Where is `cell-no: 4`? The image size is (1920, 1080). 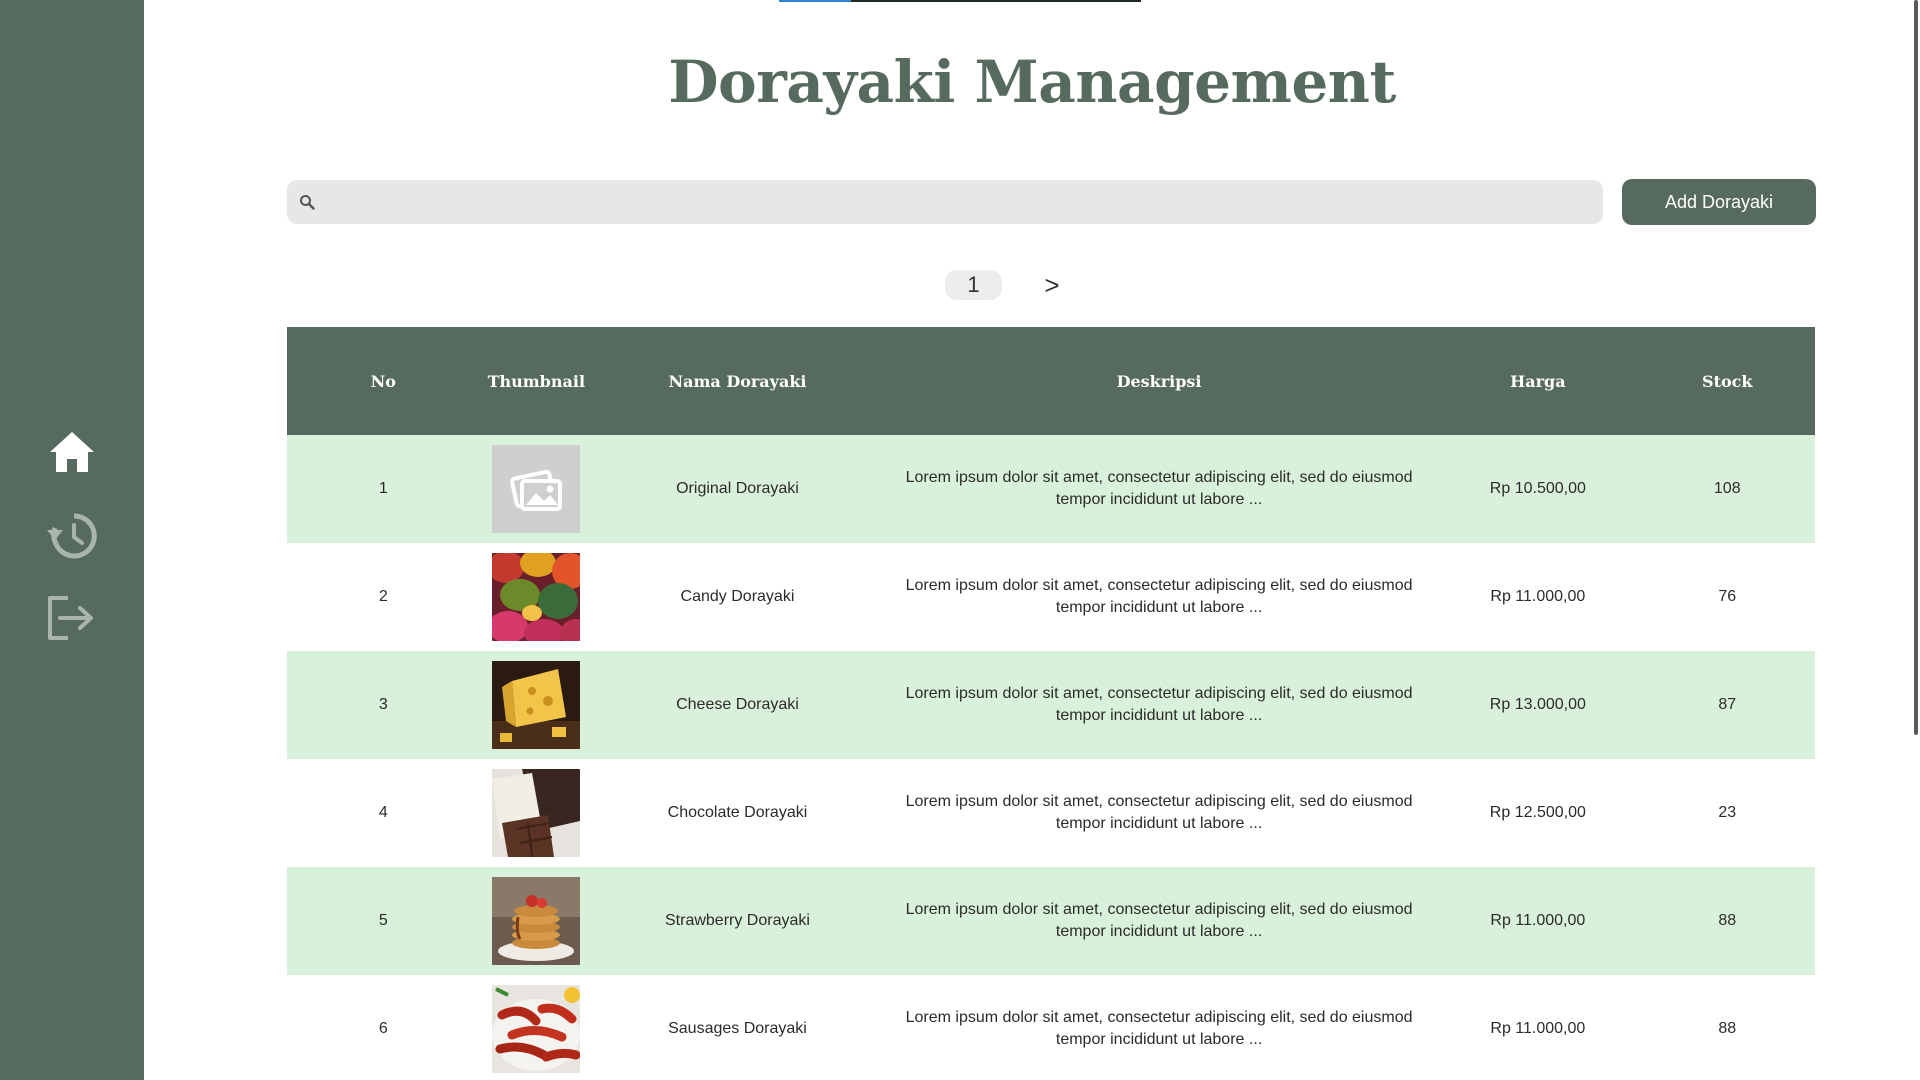
cell-no: 4 is located at coordinates (383, 813).